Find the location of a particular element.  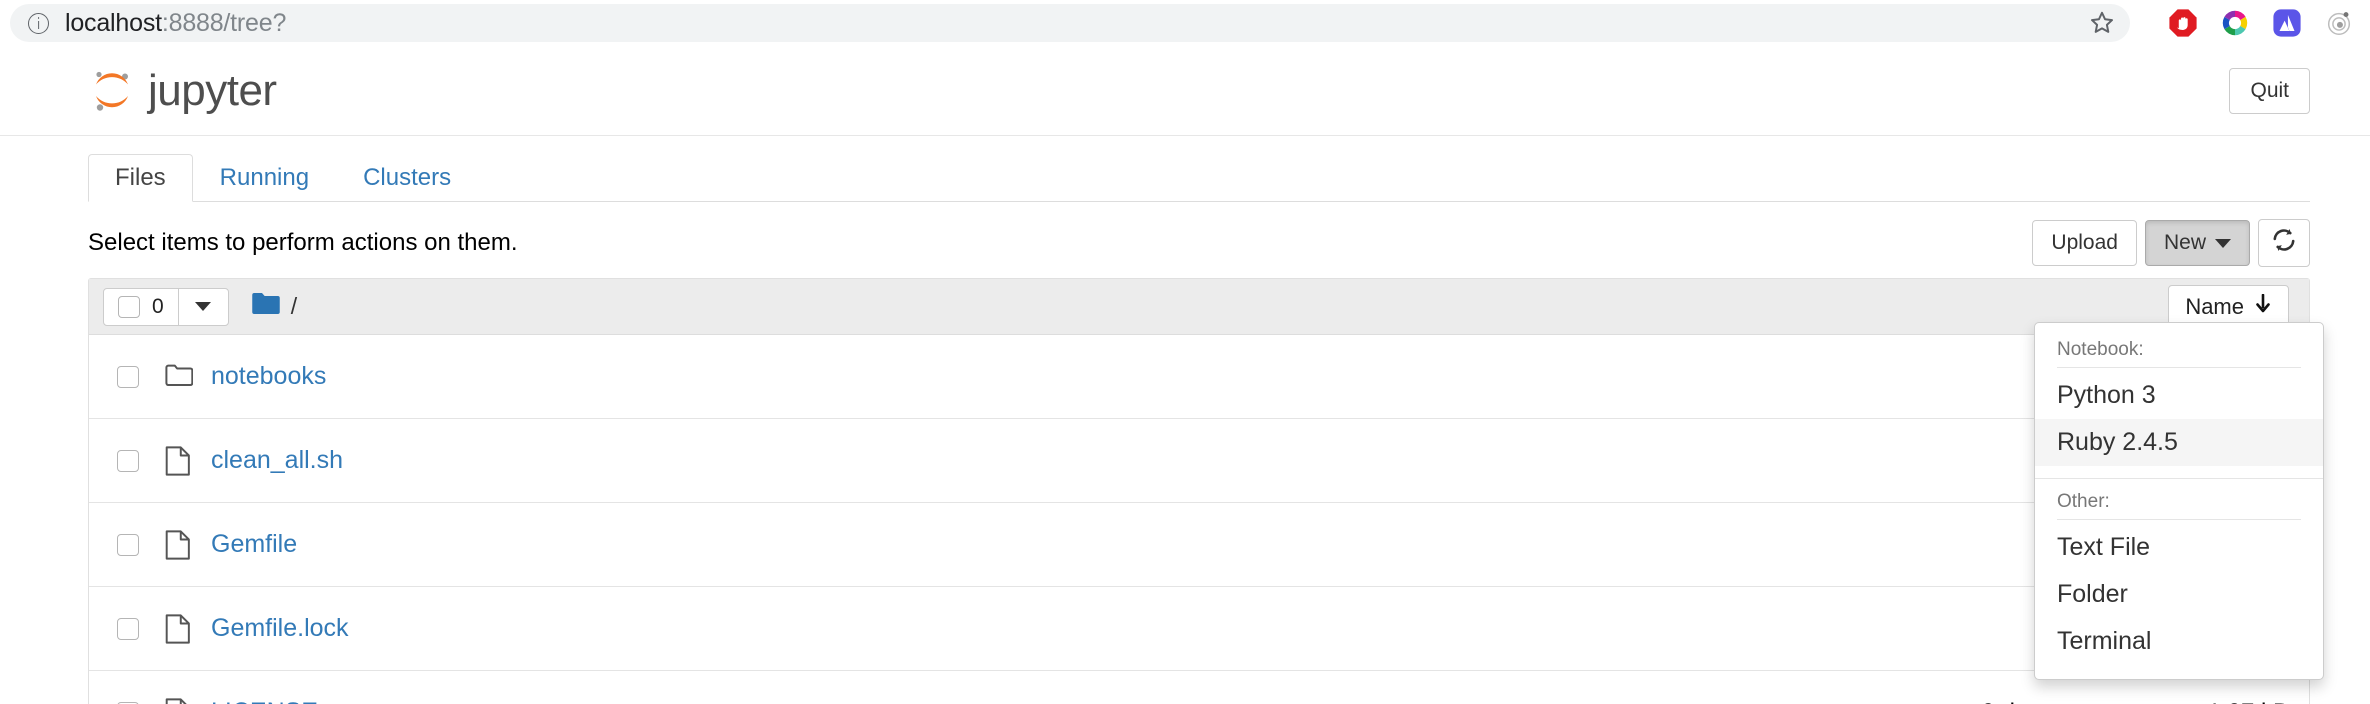

refresh-icon is located at coordinates (2284, 243).